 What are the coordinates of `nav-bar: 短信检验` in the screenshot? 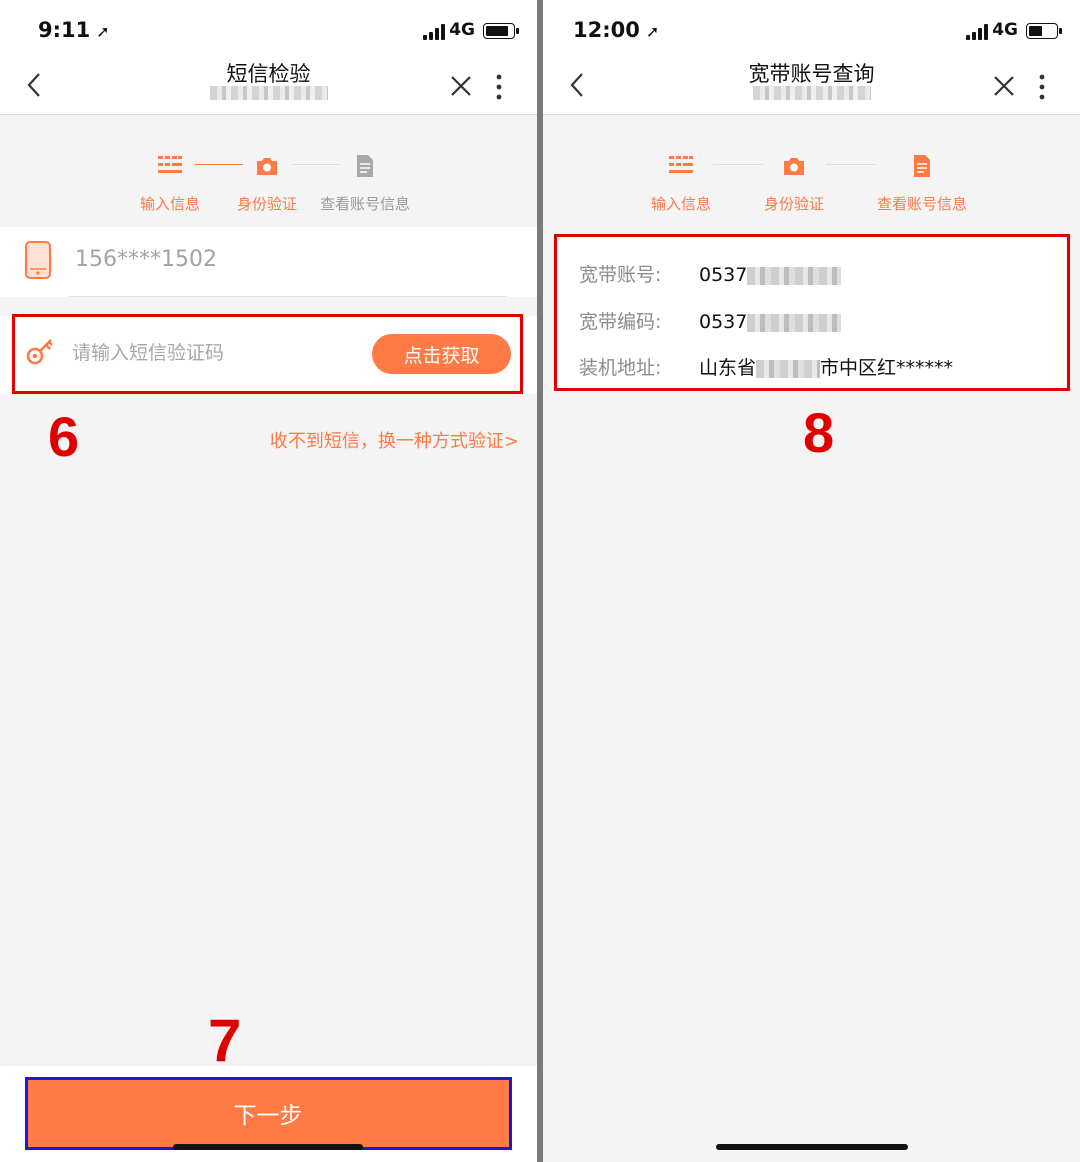 It's located at (268, 87).